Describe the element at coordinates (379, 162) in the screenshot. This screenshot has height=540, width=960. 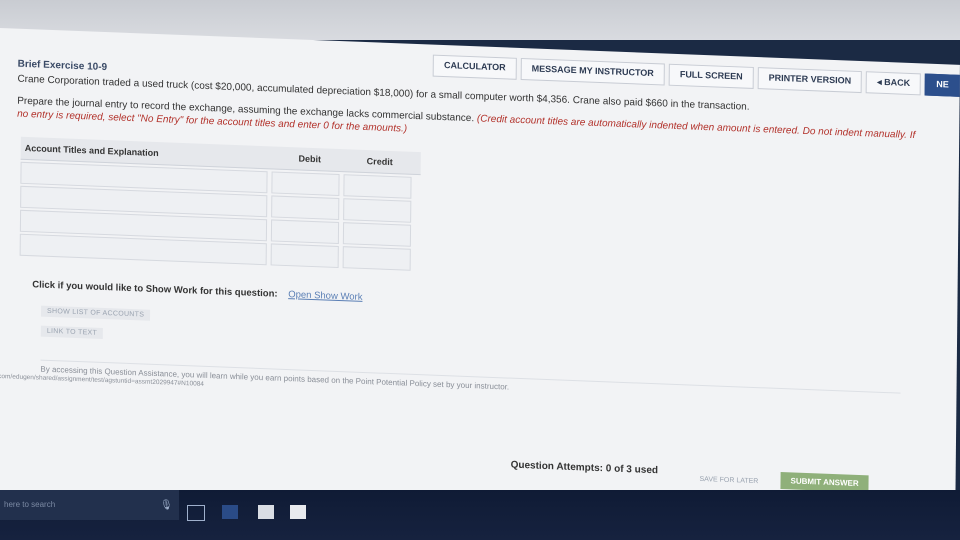
I see `column-header-credit: Credit` at that location.